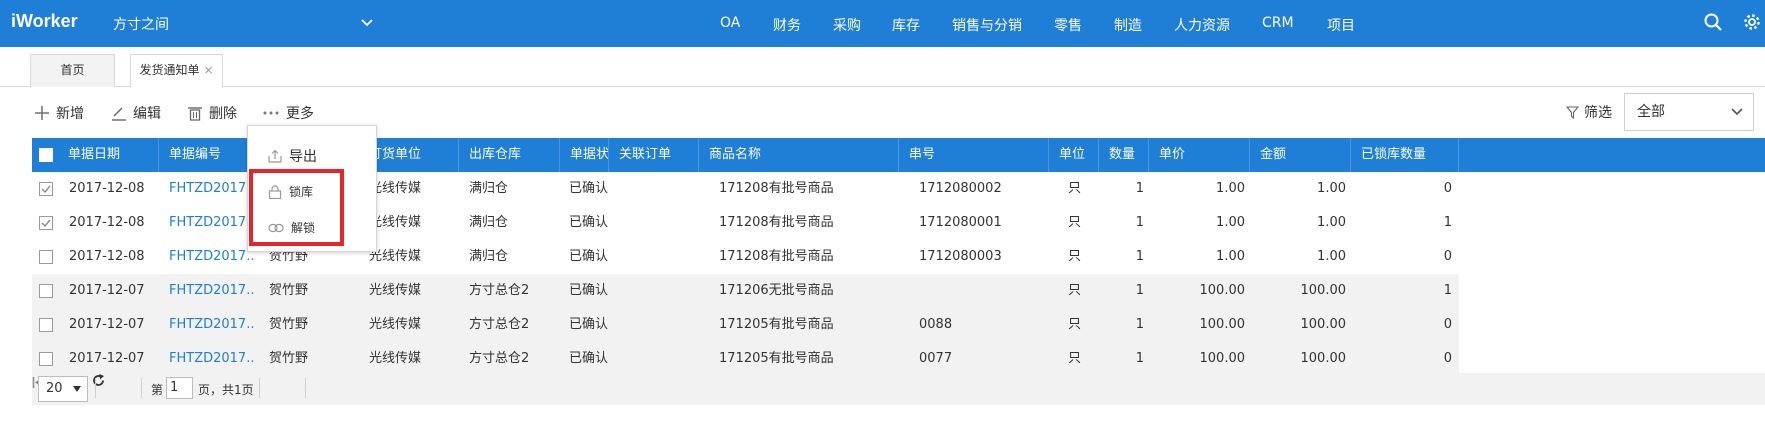  I want to click on col-price: 单价, so click(1199, 155).